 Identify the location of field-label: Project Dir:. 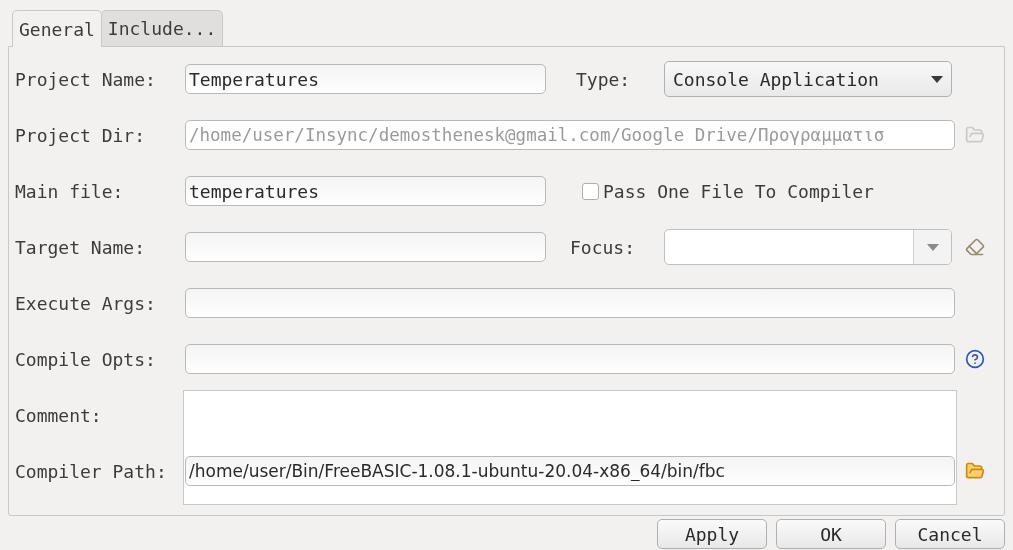
(81, 135).